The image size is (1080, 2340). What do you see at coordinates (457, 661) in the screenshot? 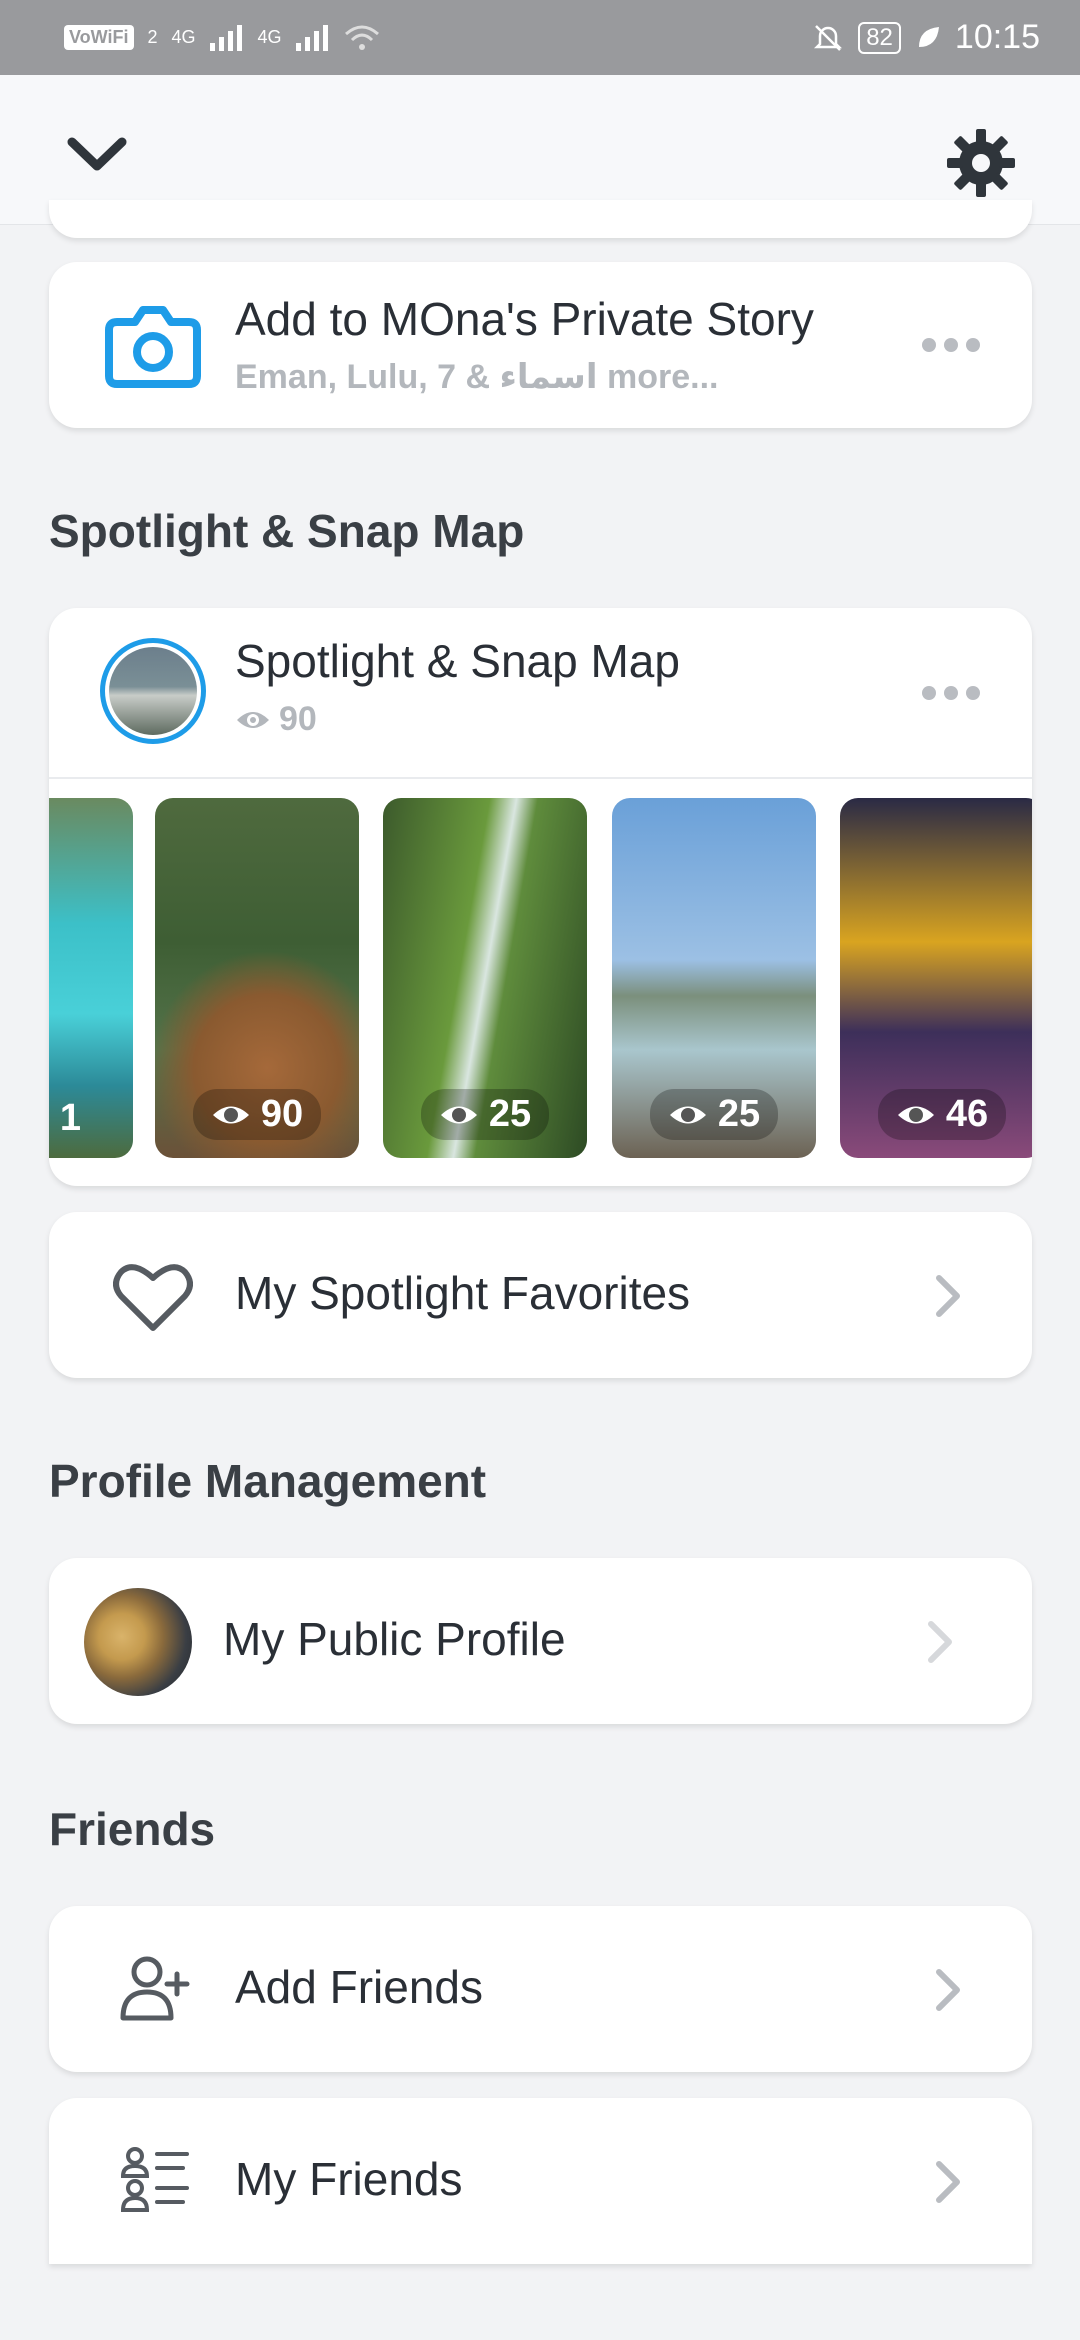
I see `spotlight-card-title: Spotlight & Snap Map` at bounding box center [457, 661].